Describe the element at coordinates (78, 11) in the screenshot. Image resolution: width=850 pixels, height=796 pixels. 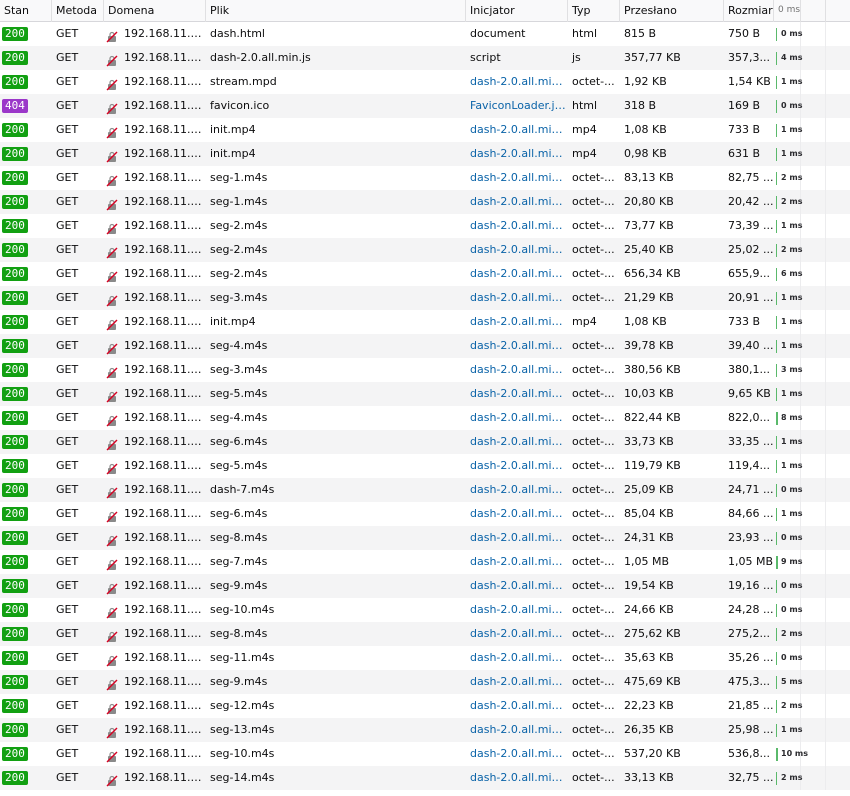
I see `column-header-method: Metoda` at that location.